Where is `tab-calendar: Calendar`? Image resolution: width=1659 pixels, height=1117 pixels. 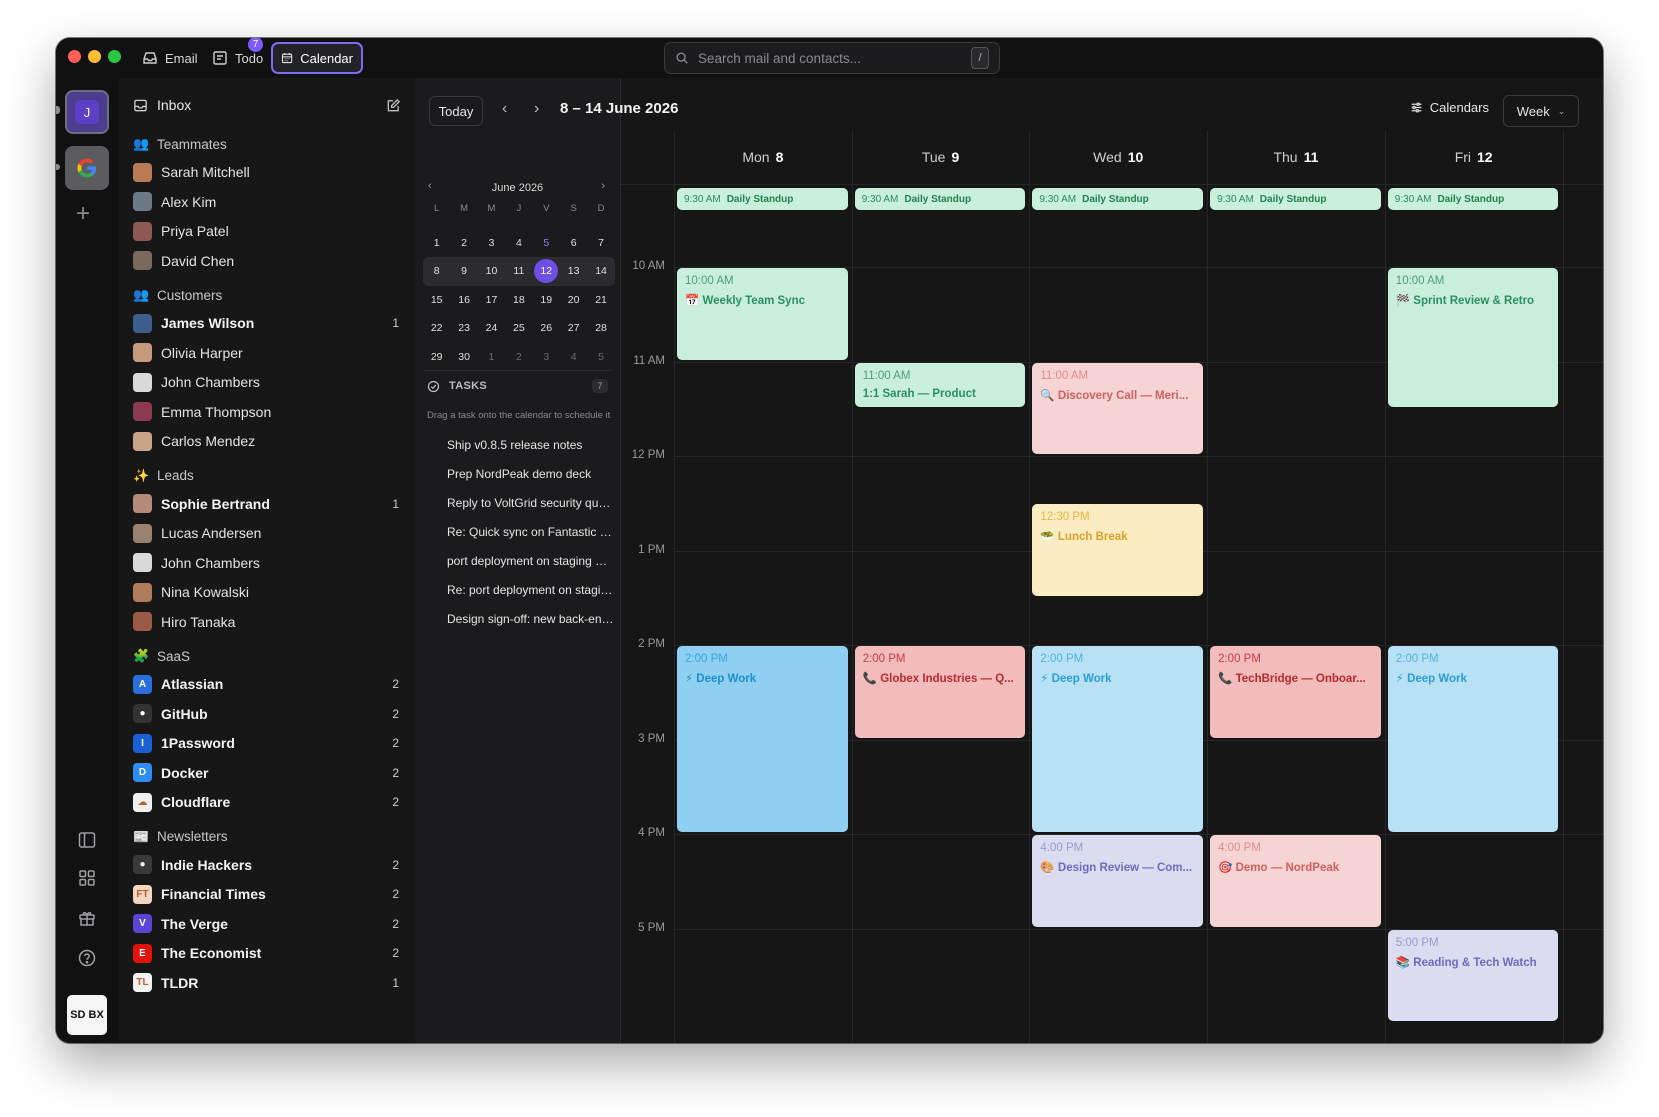 tab-calendar: Calendar is located at coordinates (317, 58).